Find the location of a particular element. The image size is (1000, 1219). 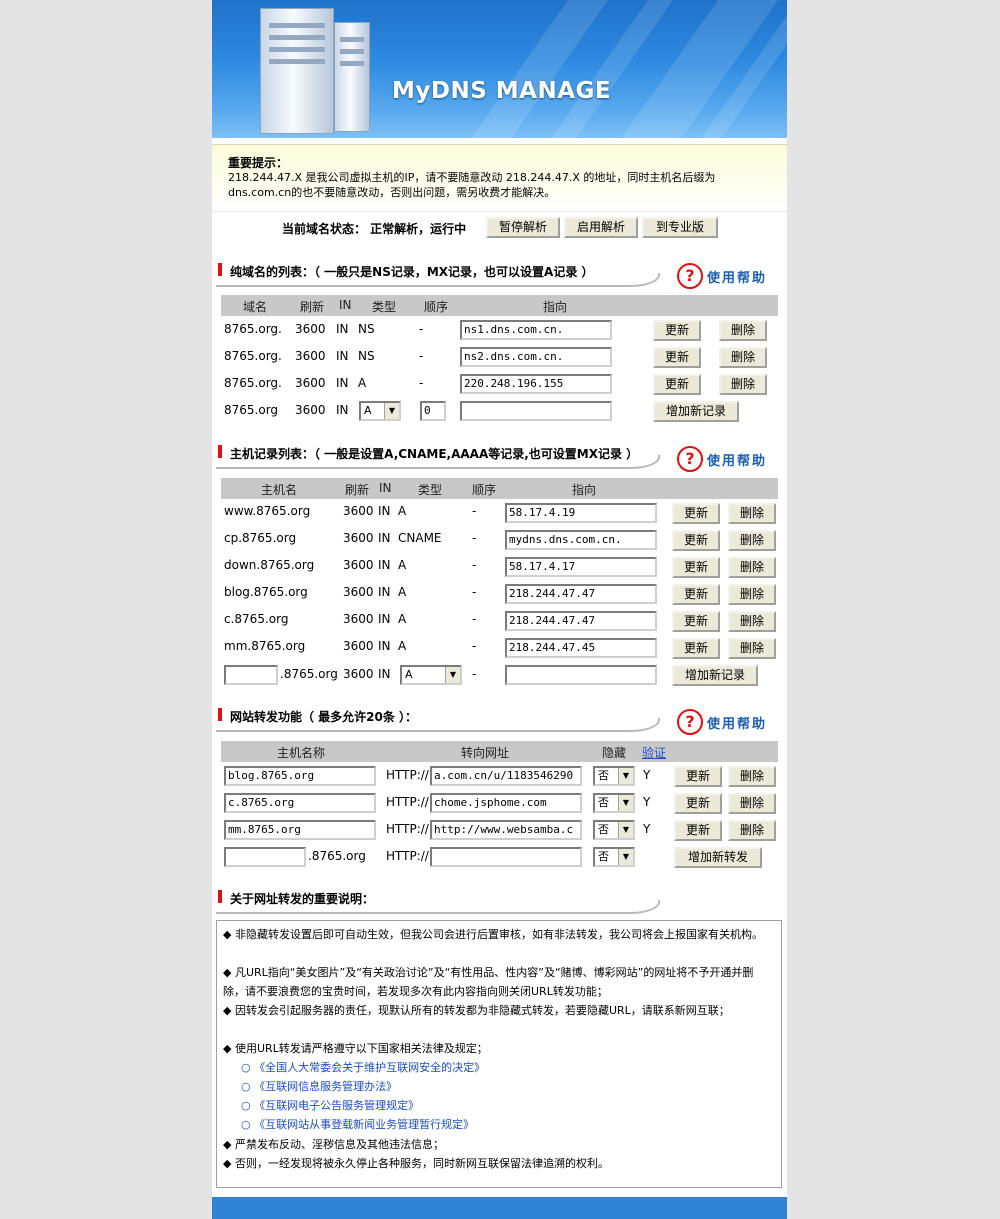

header-banner: MyDNS MANAGE is located at coordinates (499, 69).